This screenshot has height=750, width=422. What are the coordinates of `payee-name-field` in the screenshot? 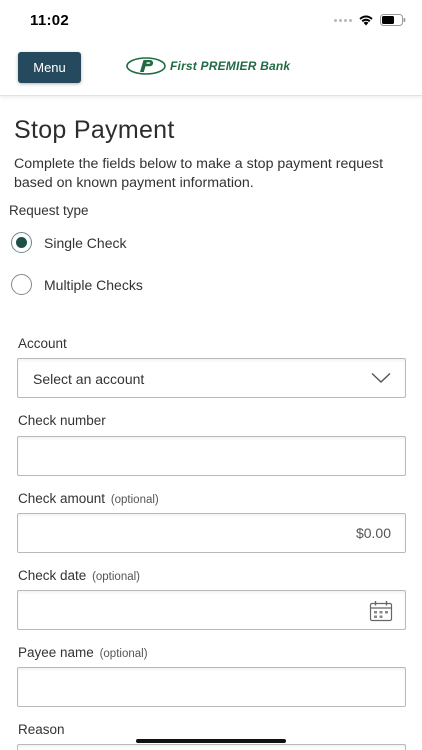 It's located at (211, 687).